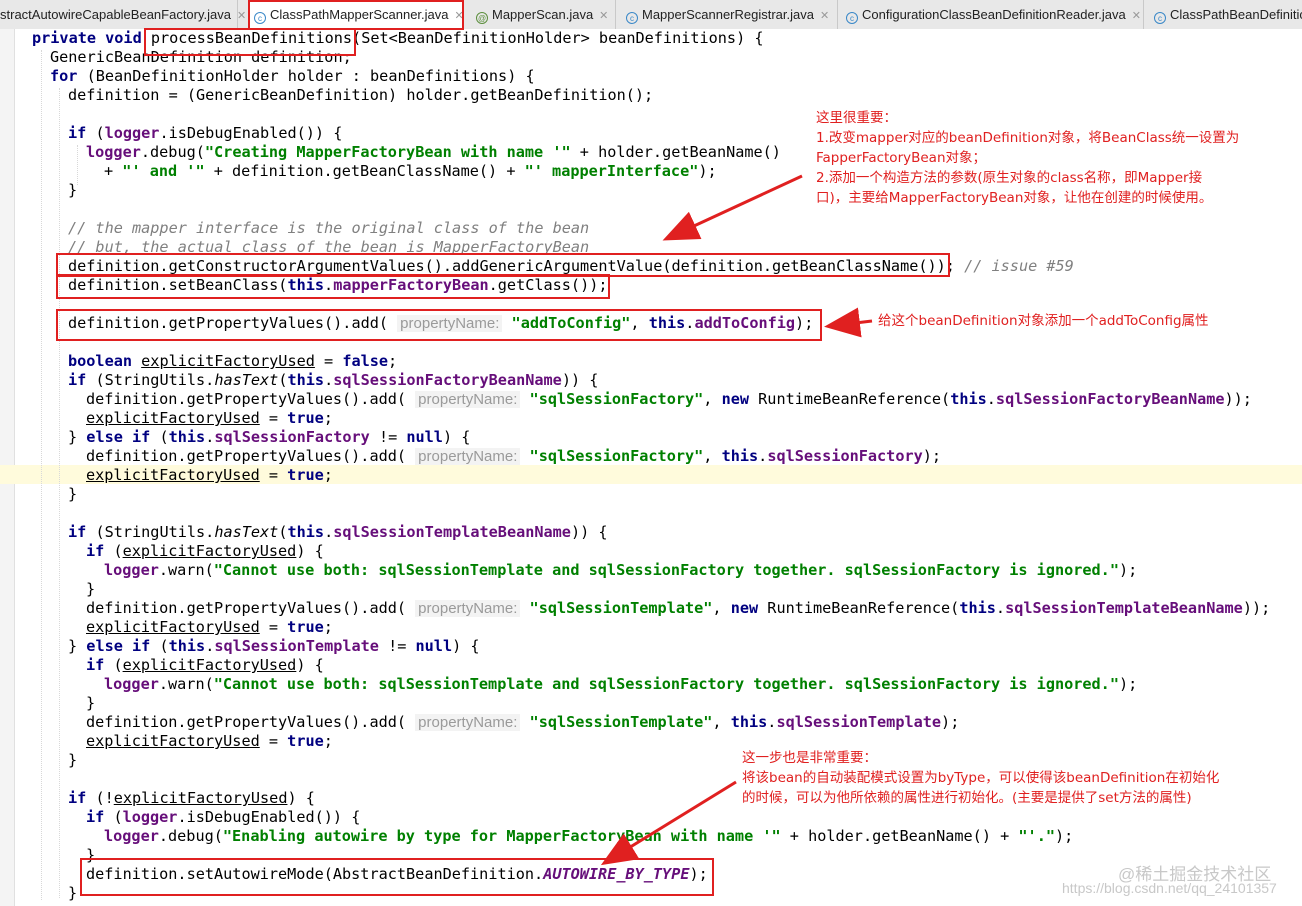 This screenshot has height=906, width=1302. I want to click on arrow-to-autowire-mode, so click(668, 823).